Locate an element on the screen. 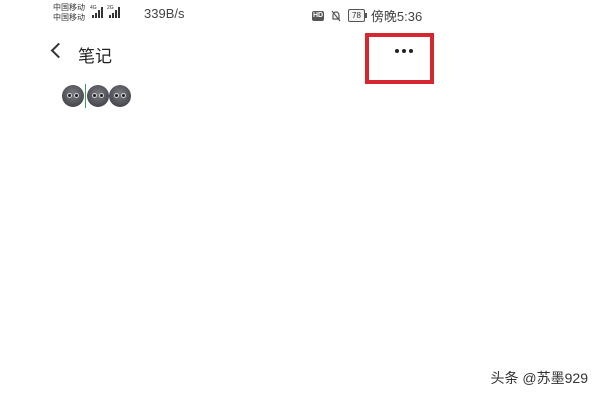  signal-indicators: 4G 2G is located at coordinates (105, 11).